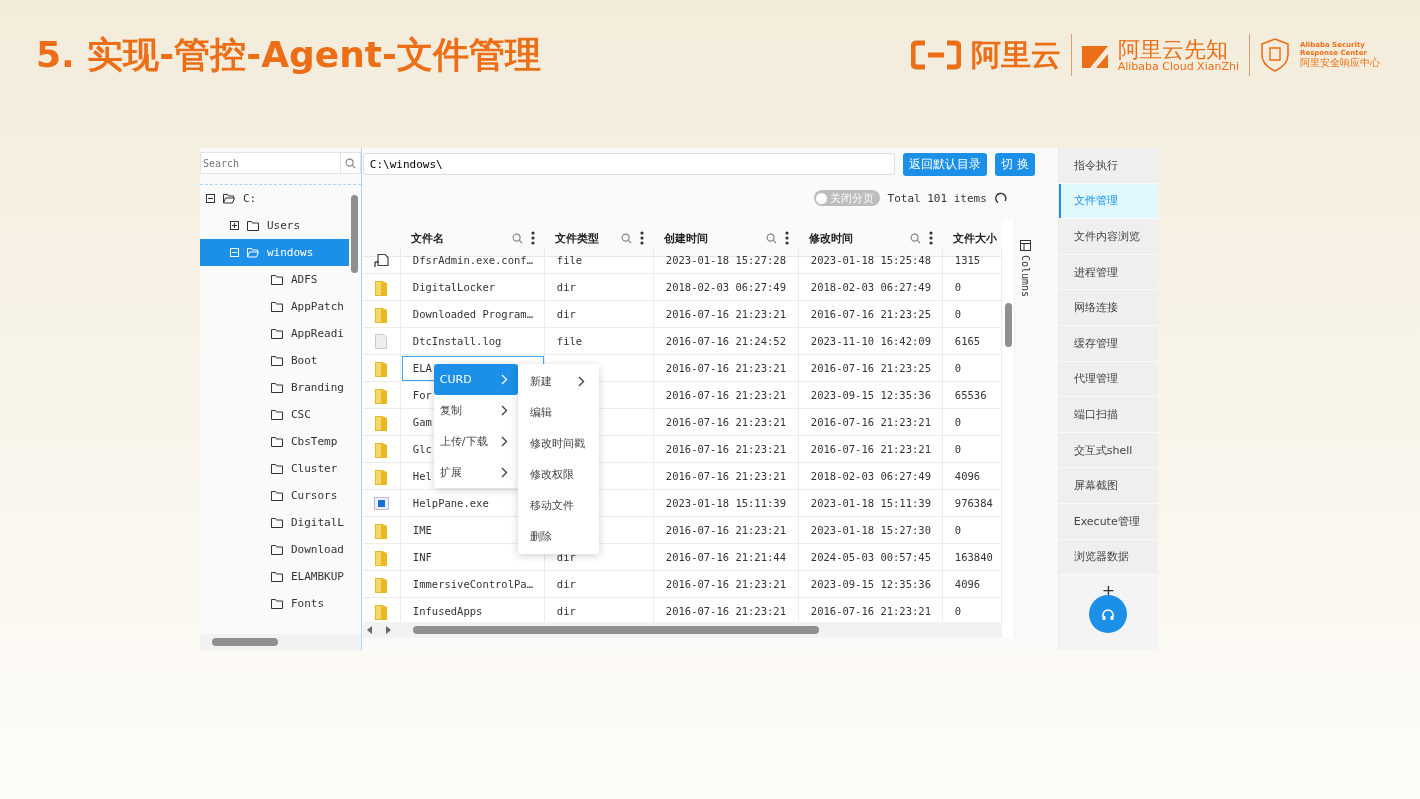 The image size is (1420, 799). What do you see at coordinates (1108, 343) in the screenshot?
I see `sidebar-item: 缓存管理` at bounding box center [1108, 343].